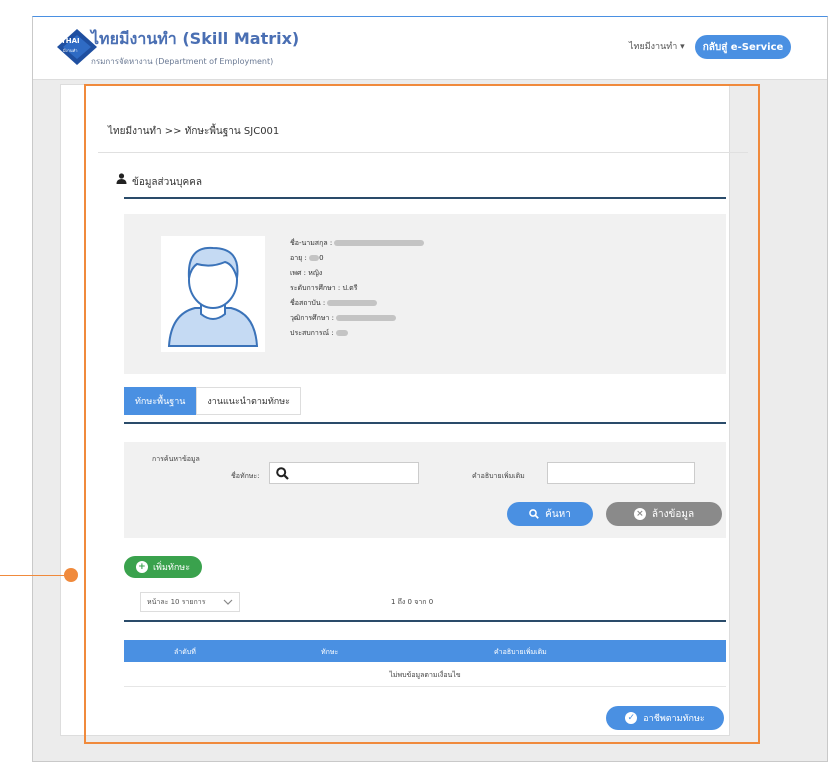 Image resolution: width=834 pixels, height=775 pixels. I want to click on check-icon: ✓, so click(631, 718).